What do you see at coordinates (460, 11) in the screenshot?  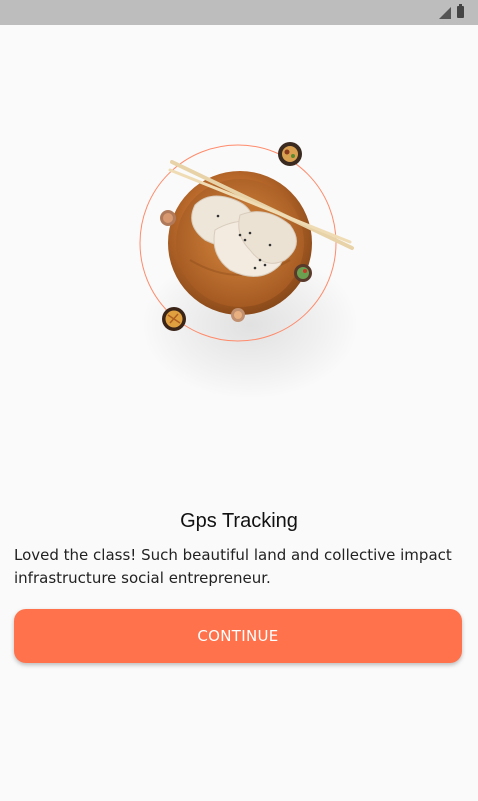 I see `battery-icon` at bounding box center [460, 11].